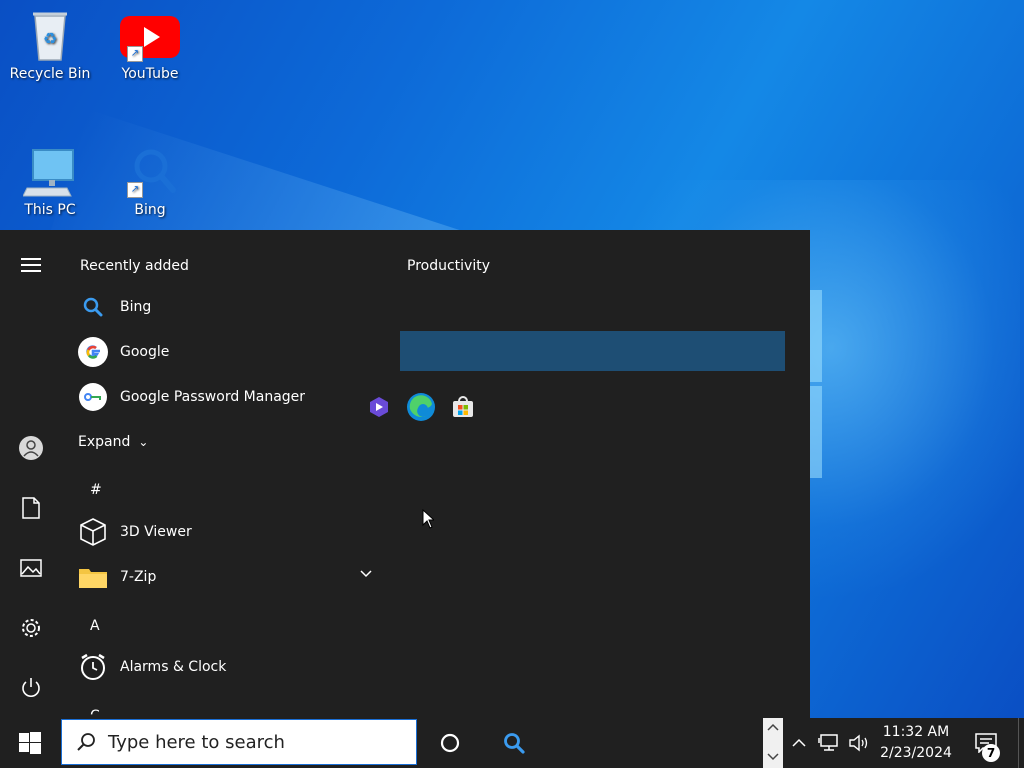  I want to click on expand-label: Expand, so click(104, 442).